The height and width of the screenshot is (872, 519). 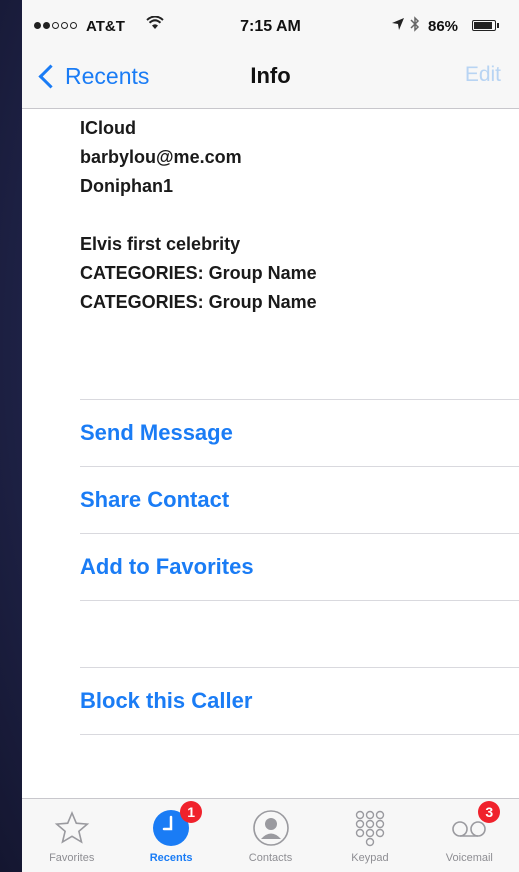 I want to click on notes-line: Doniphan1, so click(x=126, y=186).